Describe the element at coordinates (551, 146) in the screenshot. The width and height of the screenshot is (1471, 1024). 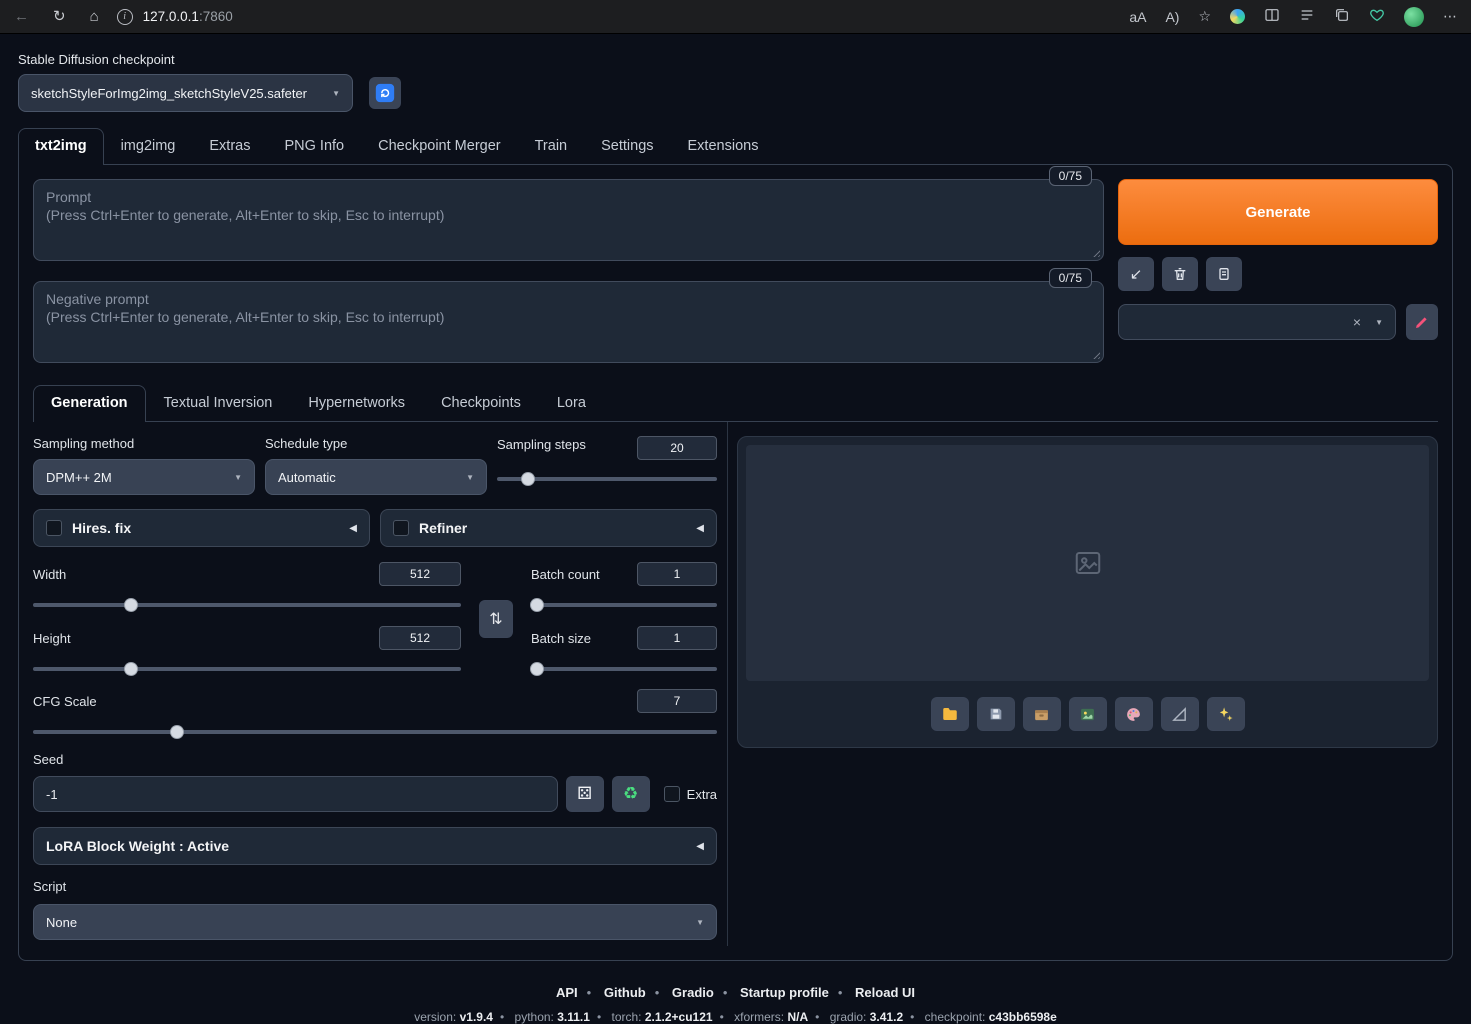
I see `tab-train: Train` at that location.